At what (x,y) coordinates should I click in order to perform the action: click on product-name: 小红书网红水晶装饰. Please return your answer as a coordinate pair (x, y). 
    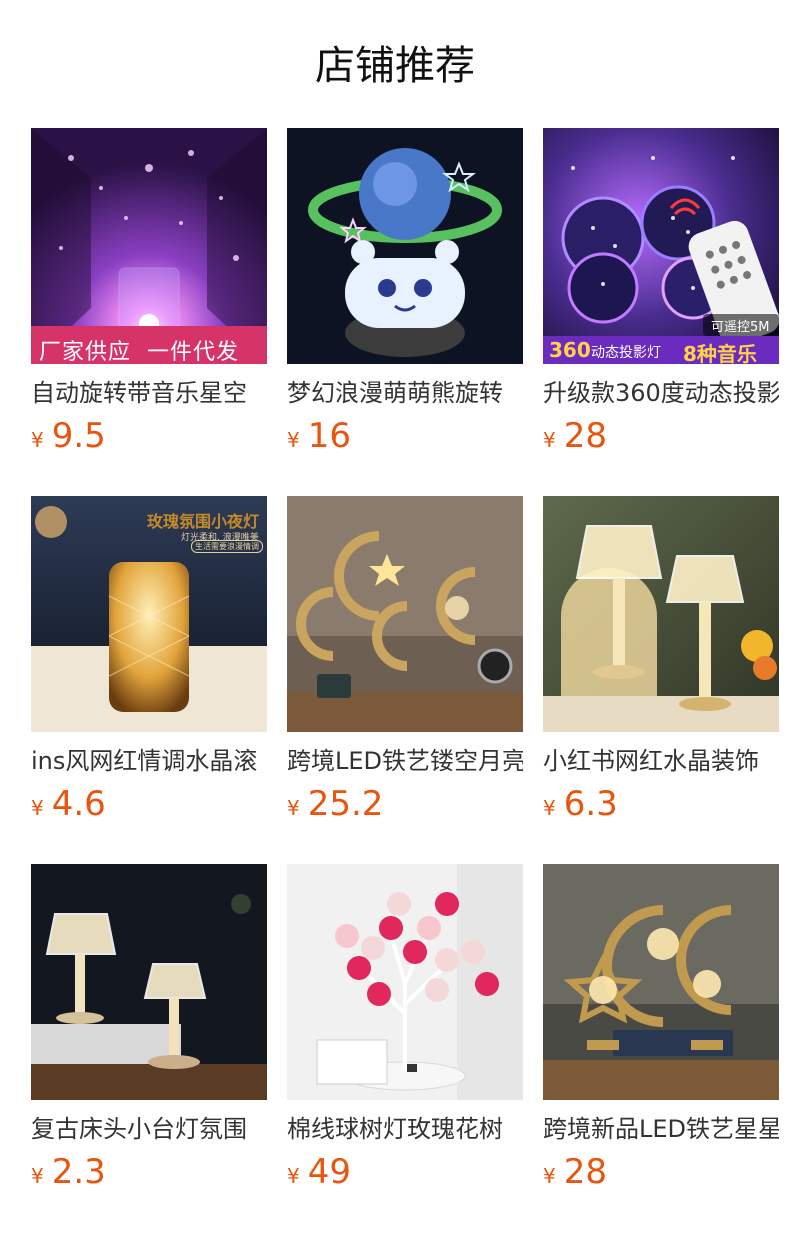
    Looking at the image, I should click on (661, 761).